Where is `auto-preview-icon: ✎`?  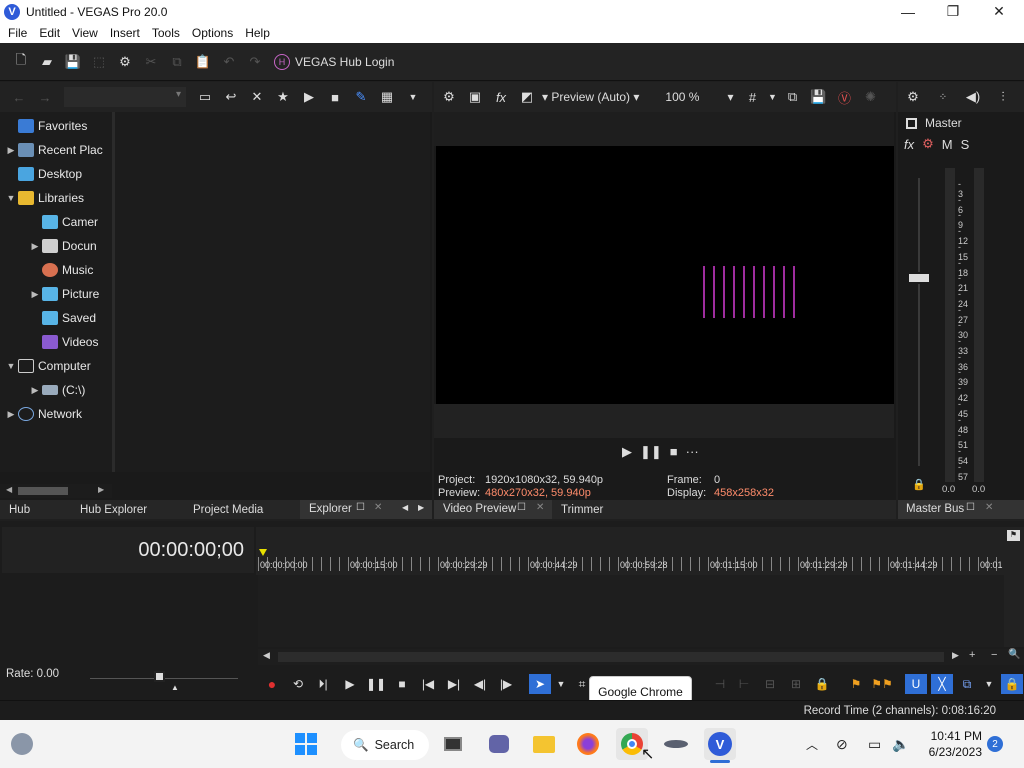 auto-preview-icon: ✎ is located at coordinates (361, 97).